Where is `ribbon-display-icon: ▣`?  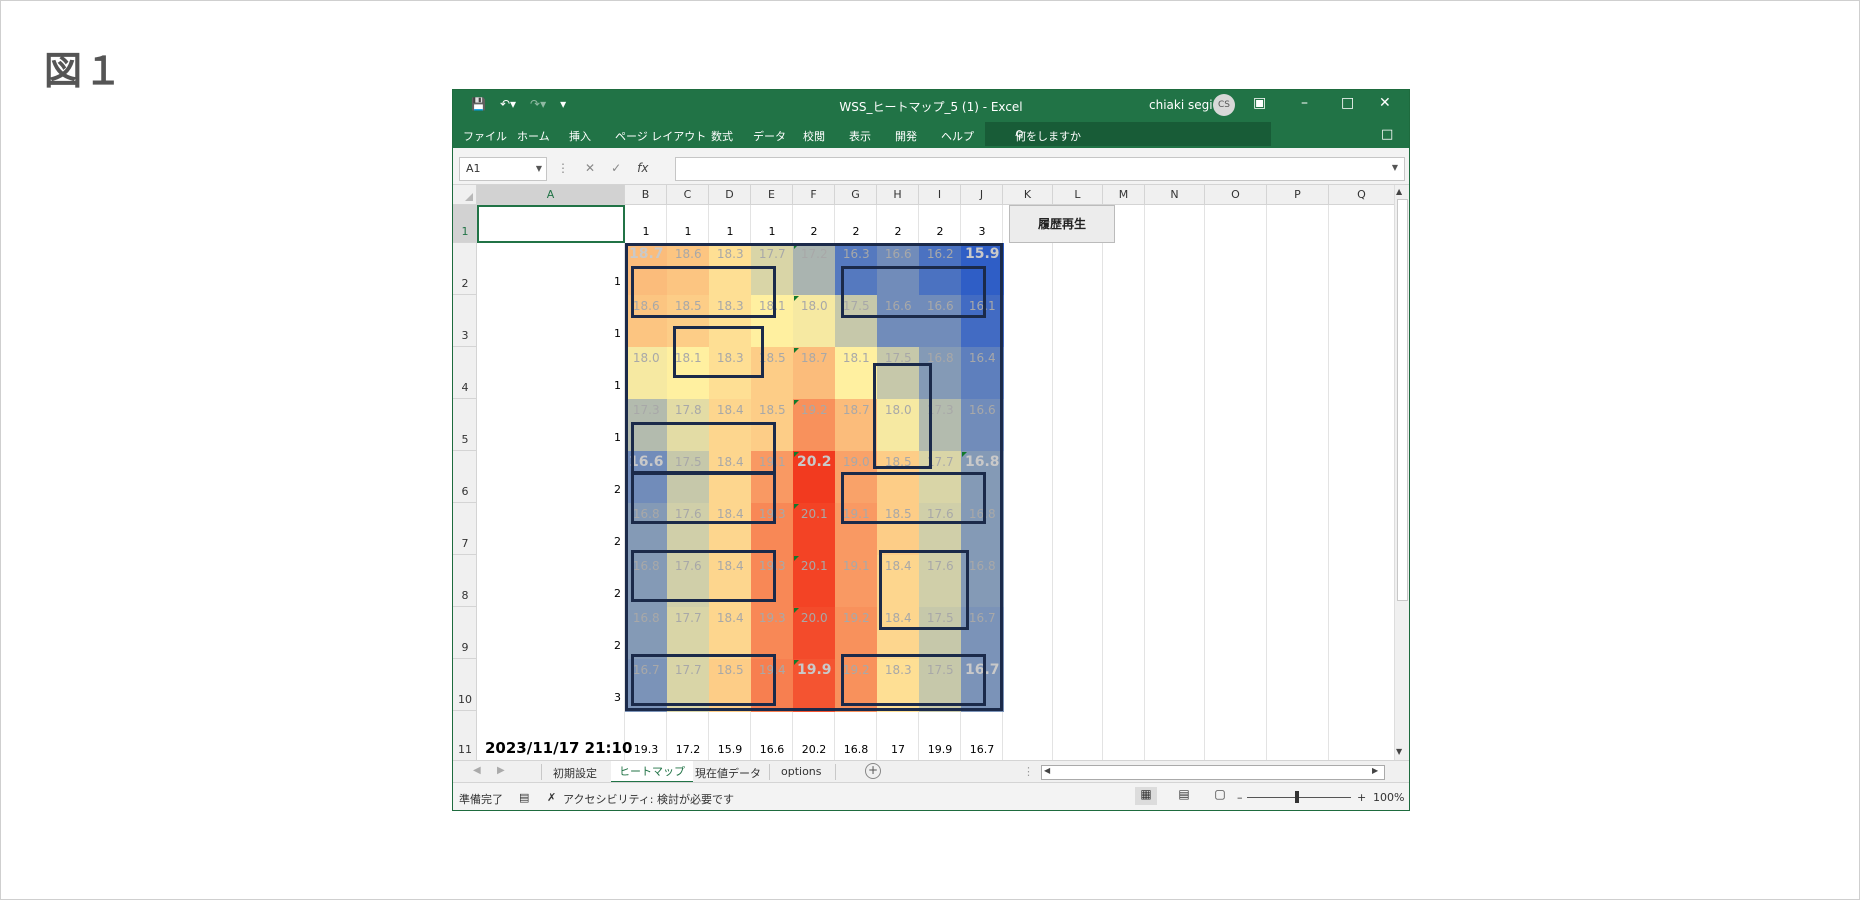 ribbon-display-icon: ▣ is located at coordinates (1259, 103).